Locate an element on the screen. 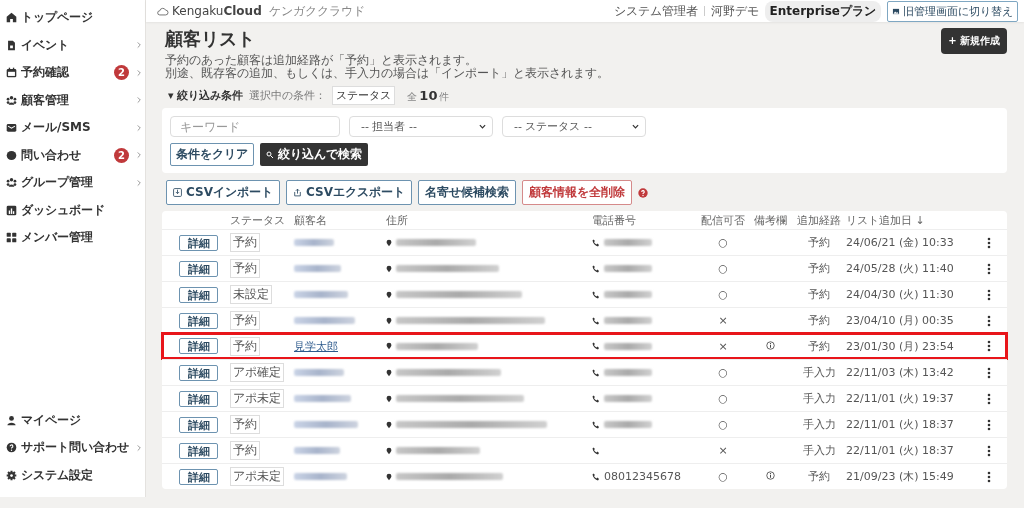  total-unit: 件 is located at coordinates (444, 96).